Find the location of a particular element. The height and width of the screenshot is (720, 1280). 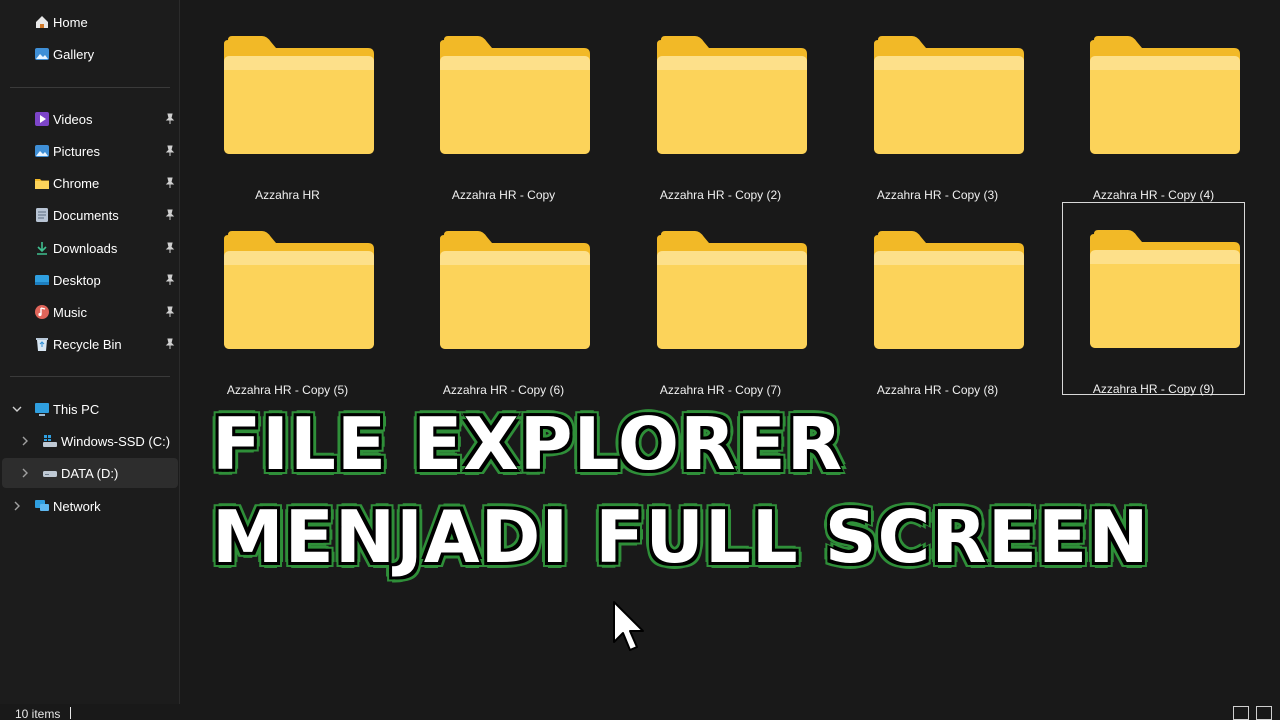

sidebar-item-label: Documents is located at coordinates (86, 215).